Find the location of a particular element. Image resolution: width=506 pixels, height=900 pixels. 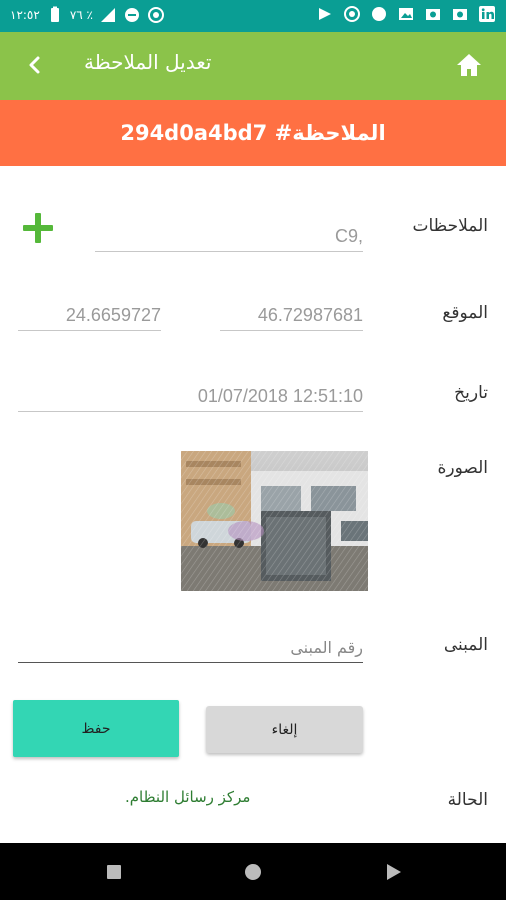

signal-icon is located at coordinates (108, 15).